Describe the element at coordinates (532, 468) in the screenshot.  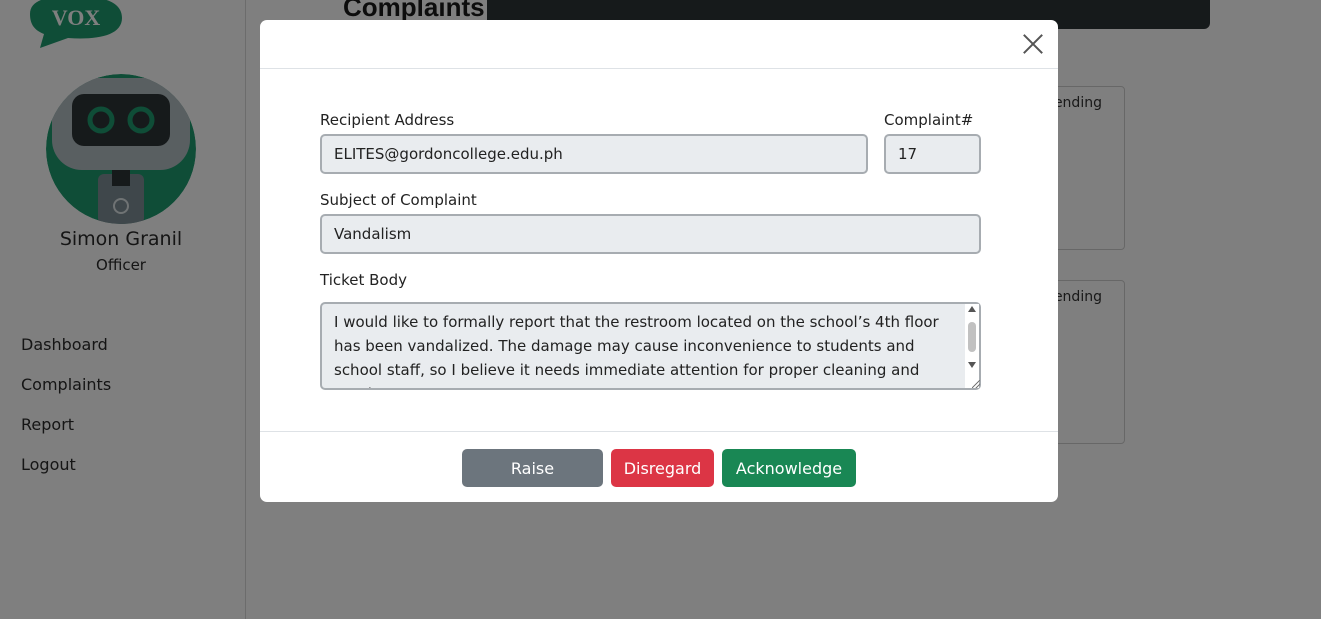
I see `raise-button: Raise` at that location.